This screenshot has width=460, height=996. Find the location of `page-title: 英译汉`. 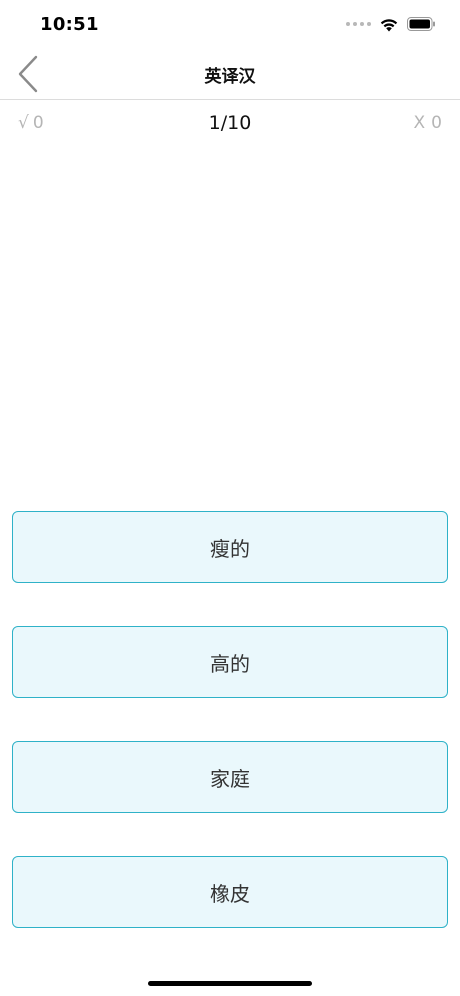

page-title: 英译汉 is located at coordinates (230, 77).